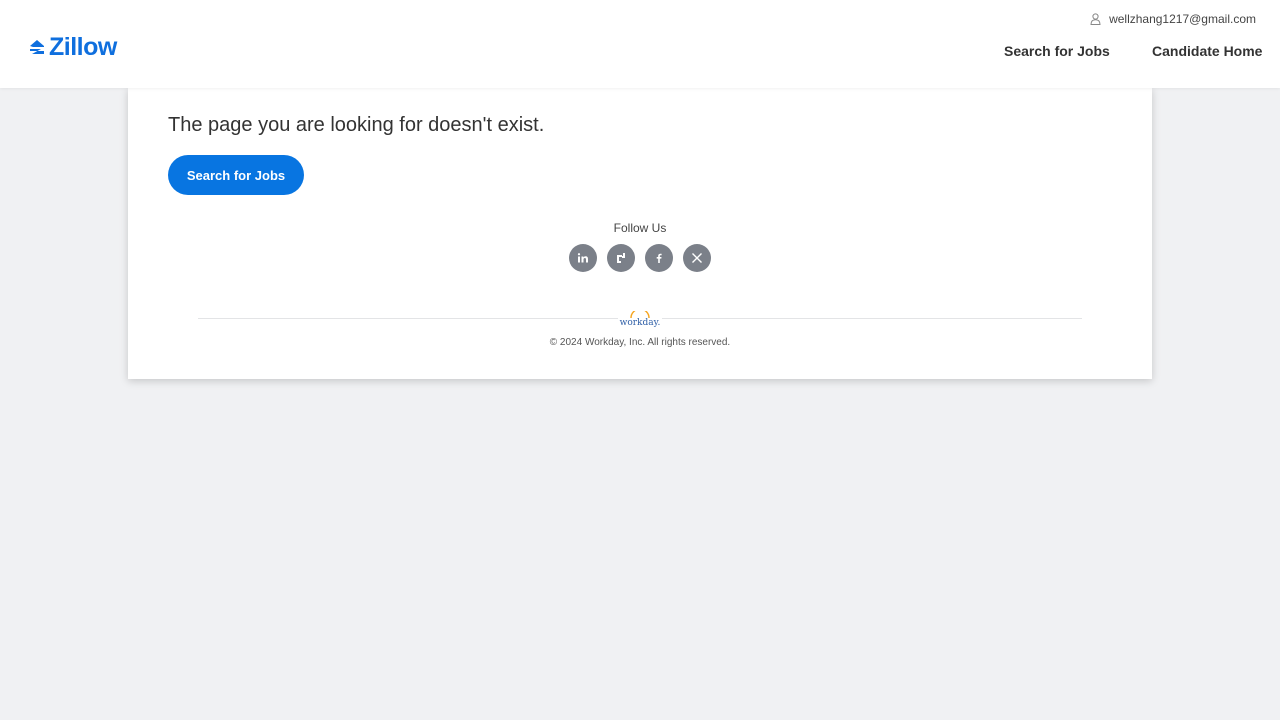 This screenshot has height=720, width=1280. What do you see at coordinates (640, 323) in the screenshot?
I see `workday-logo-text: workday.` at bounding box center [640, 323].